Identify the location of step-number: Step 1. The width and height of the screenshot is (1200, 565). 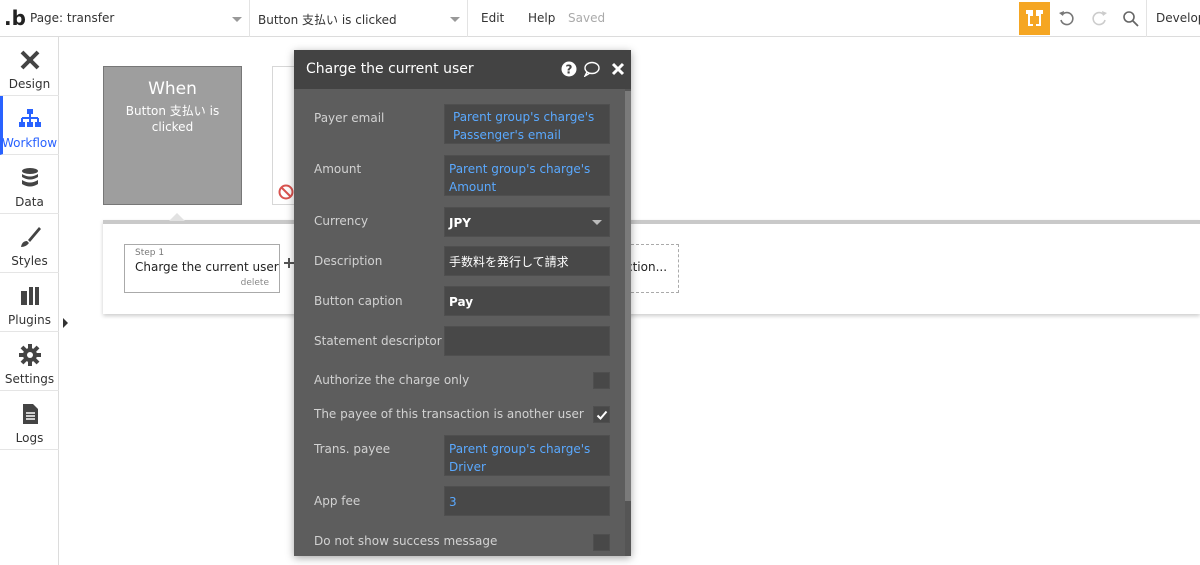
(150, 253).